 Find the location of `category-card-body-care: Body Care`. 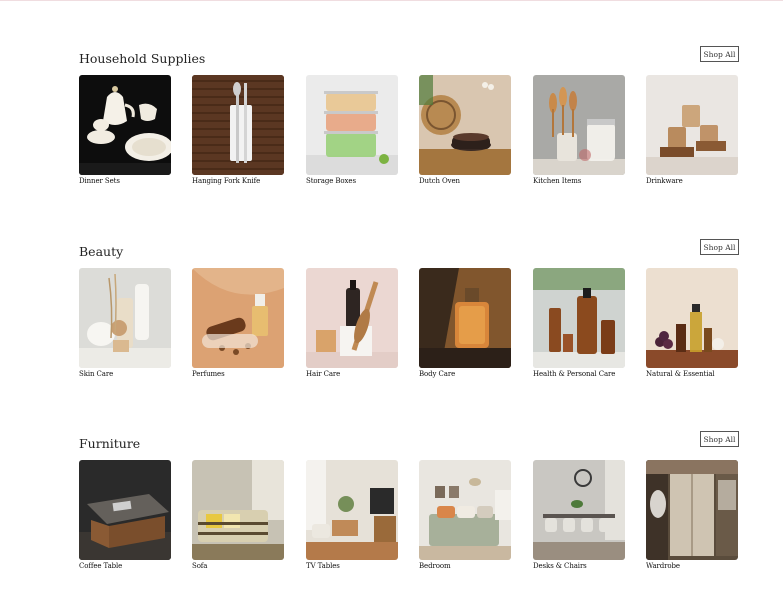

category-card-body-care: Body Care is located at coordinates (465, 323).